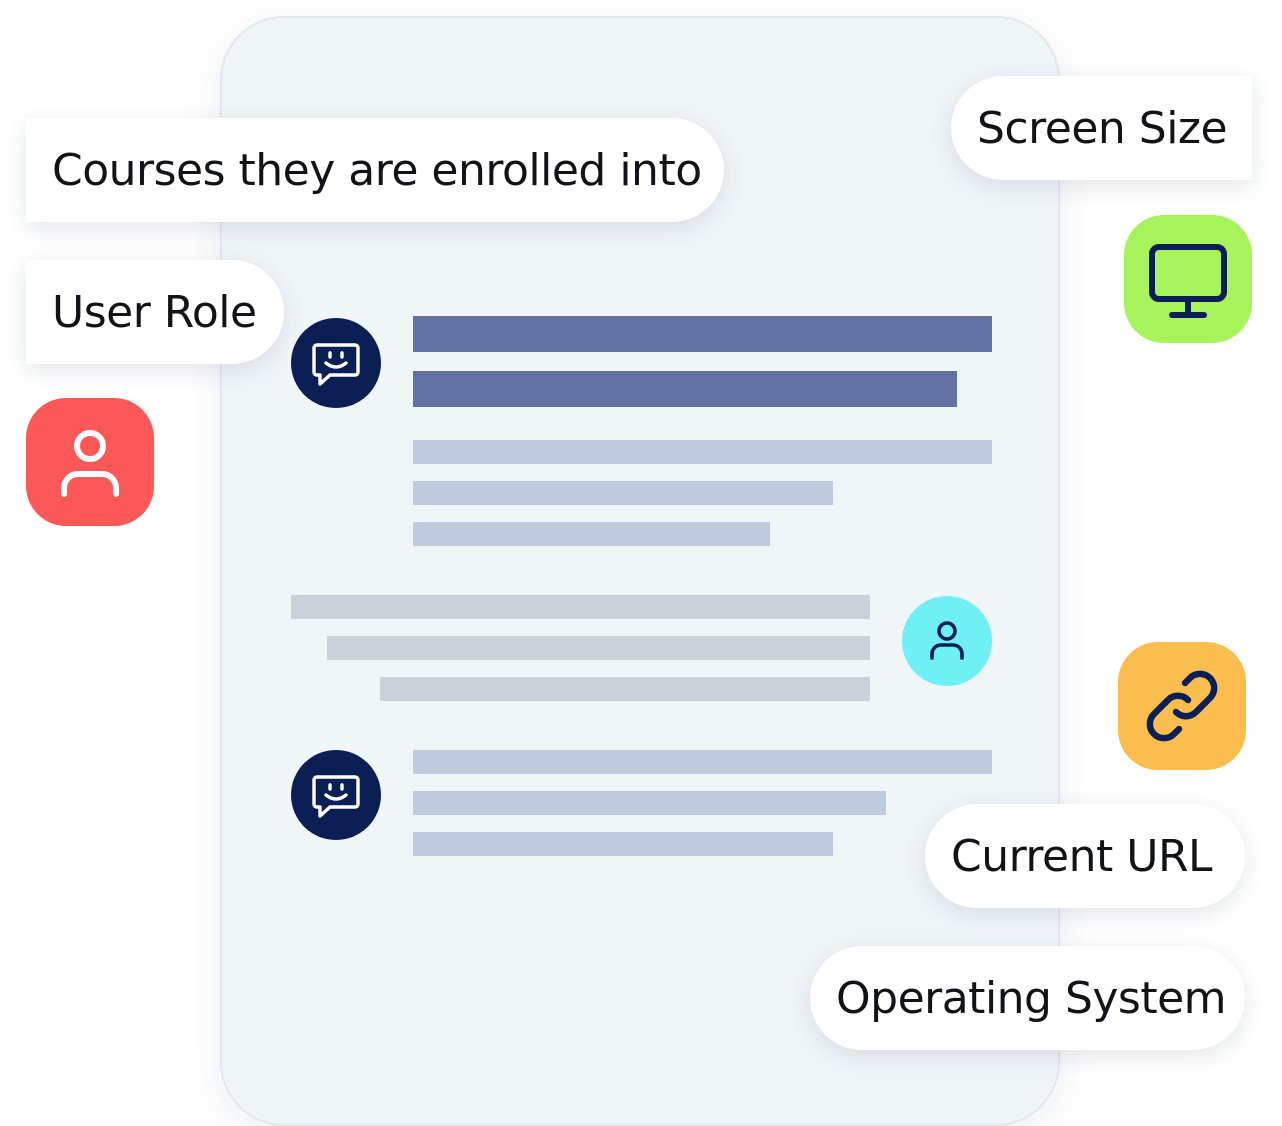 Image resolution: width=1282 pixels, height=1126 pixels. I want to click on screen-size-tag-label: Screen Size, so click(1102, 128).